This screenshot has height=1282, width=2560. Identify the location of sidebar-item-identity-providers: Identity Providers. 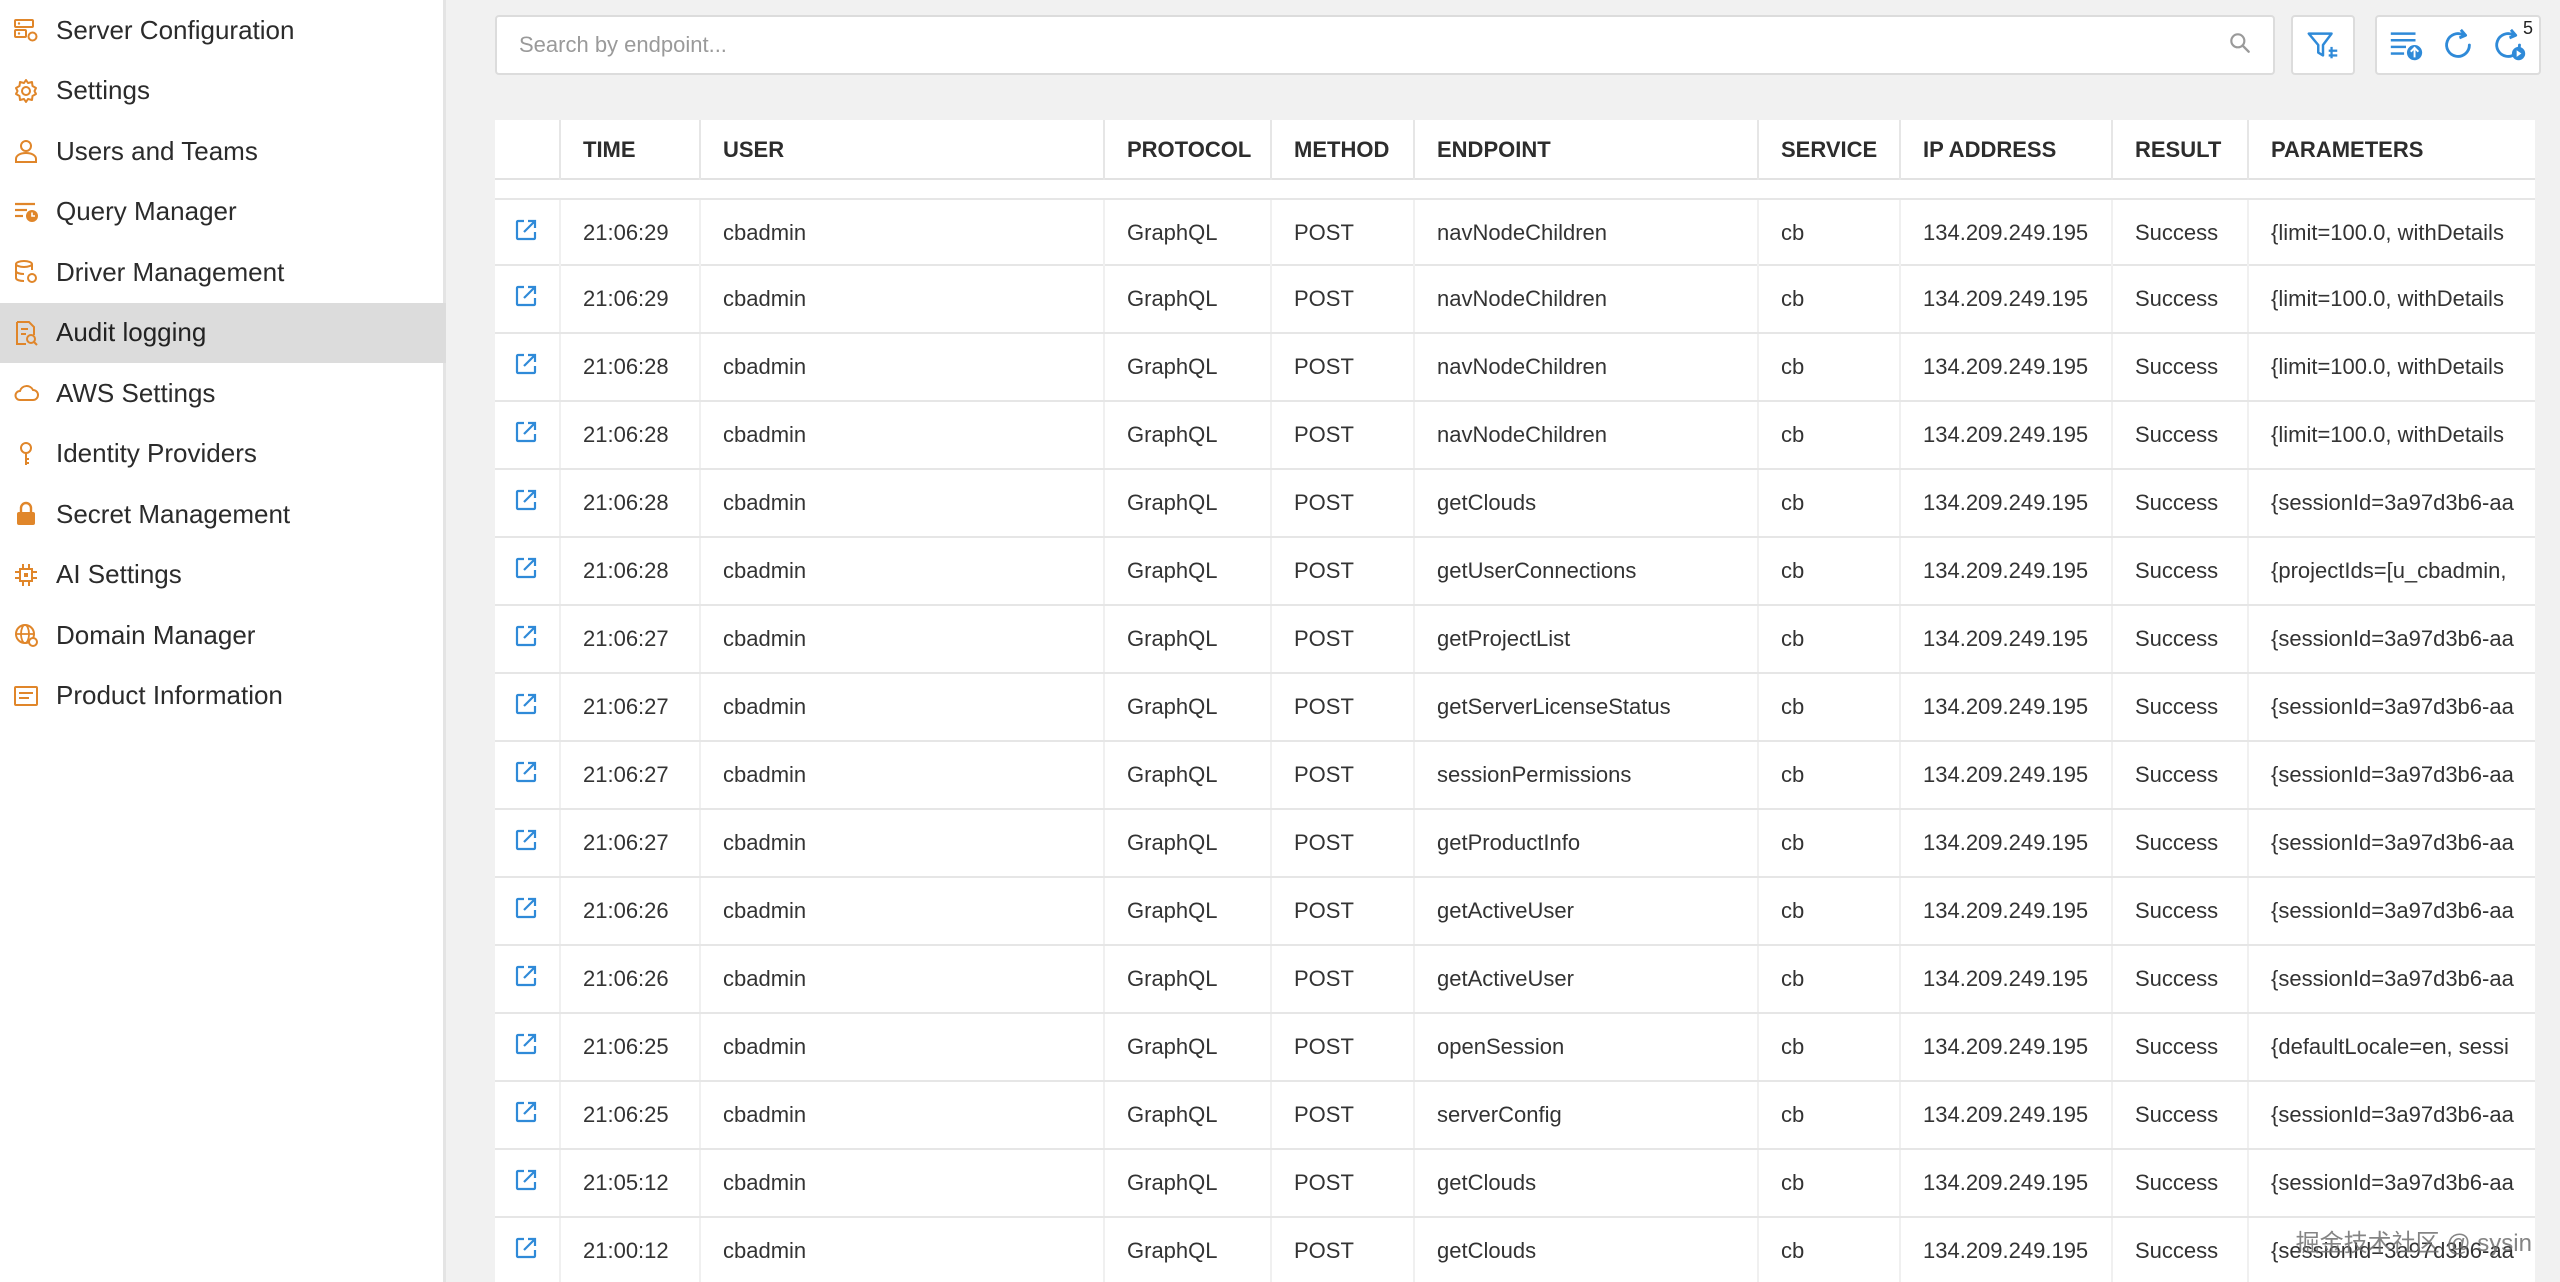
(223, 454).